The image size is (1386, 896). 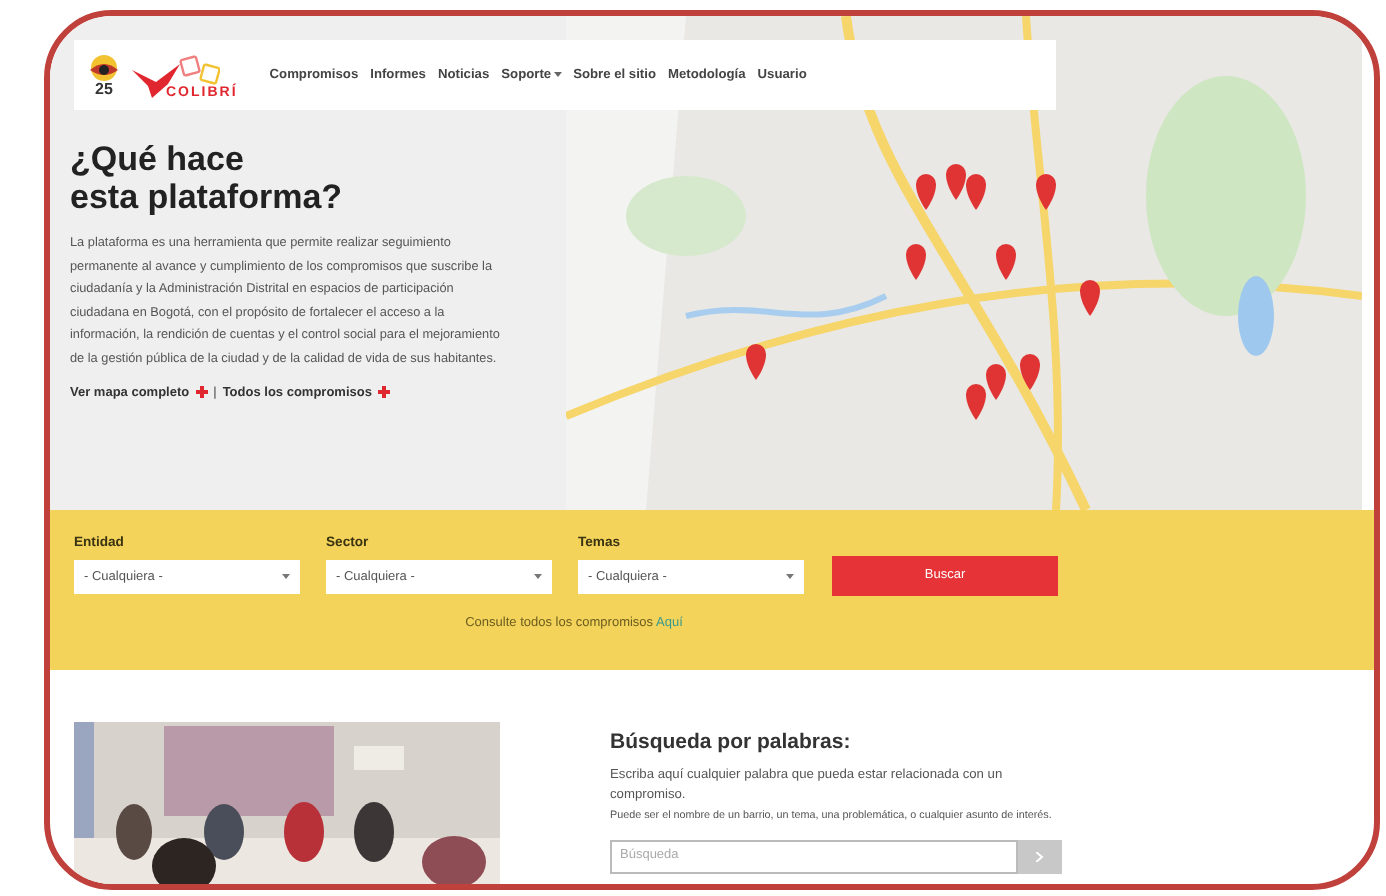 What do you see at coordinates (731, 743) in the screenshot?
I see `section-heading: Búsqueda por palabras:` at bounding box center [731, 743].